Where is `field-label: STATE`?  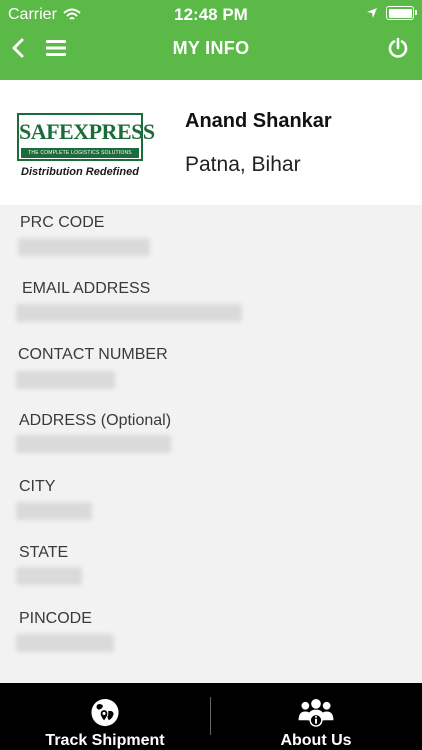
field-label: STATE is located at coordinates (44, 552).